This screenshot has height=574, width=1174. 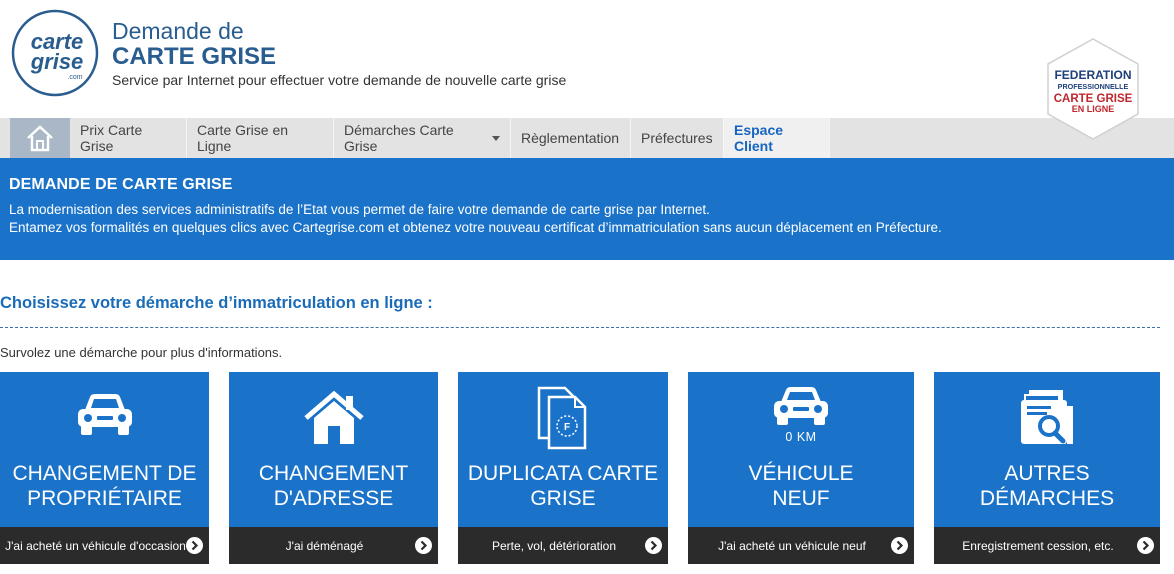 What do you see at coordinates (194, 56) in the screenshot?
I see `site-title-line2: CARTE GRISE` at bounding box center [194, 56].